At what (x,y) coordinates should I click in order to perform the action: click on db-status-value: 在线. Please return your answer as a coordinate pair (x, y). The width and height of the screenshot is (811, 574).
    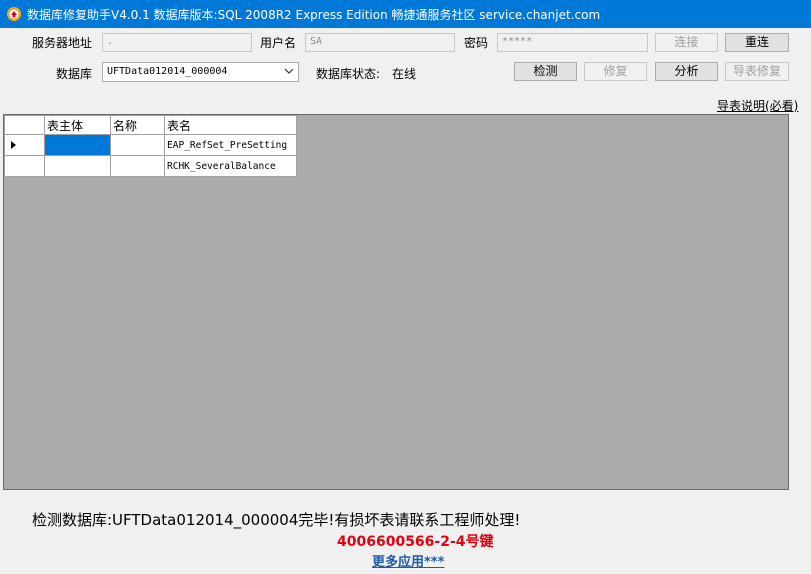
    Looking at the image, I should click on (404, 74).